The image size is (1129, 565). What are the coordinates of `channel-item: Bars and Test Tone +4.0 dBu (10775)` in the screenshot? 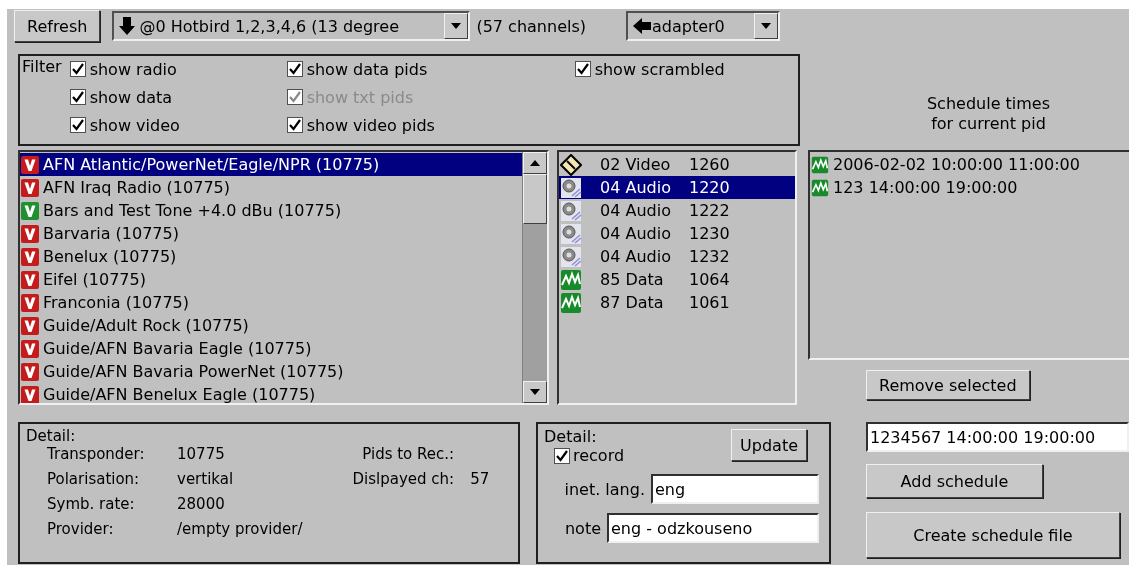 It's located at (271, 210).